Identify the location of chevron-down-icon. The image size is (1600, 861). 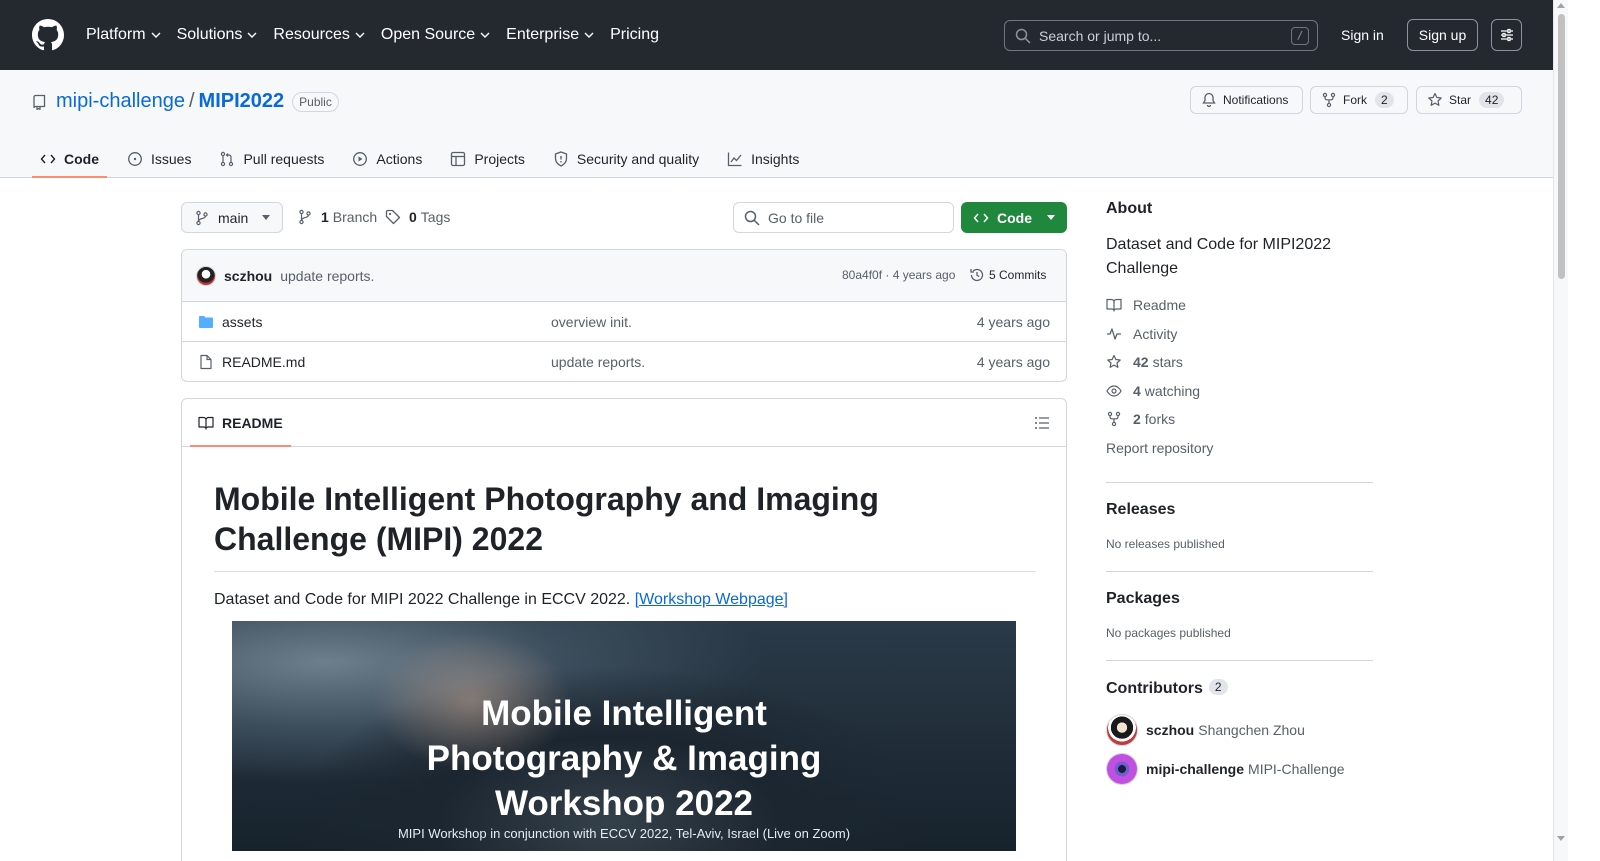
(589, 35).